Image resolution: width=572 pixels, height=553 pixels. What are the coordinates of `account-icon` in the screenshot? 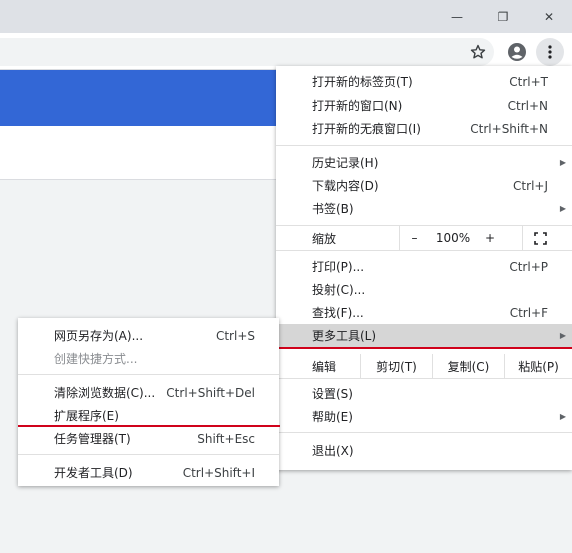 It's located at (517, 52).